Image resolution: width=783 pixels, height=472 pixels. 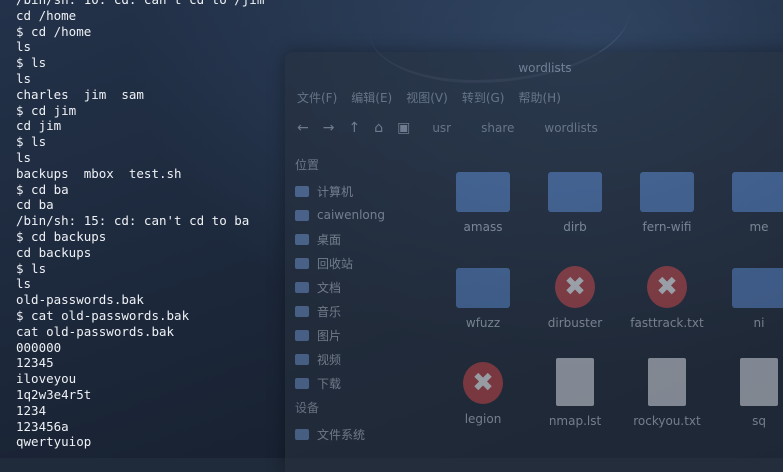 I want to click on terminal-line: qwertyuiop, so click(x=54, y=442).